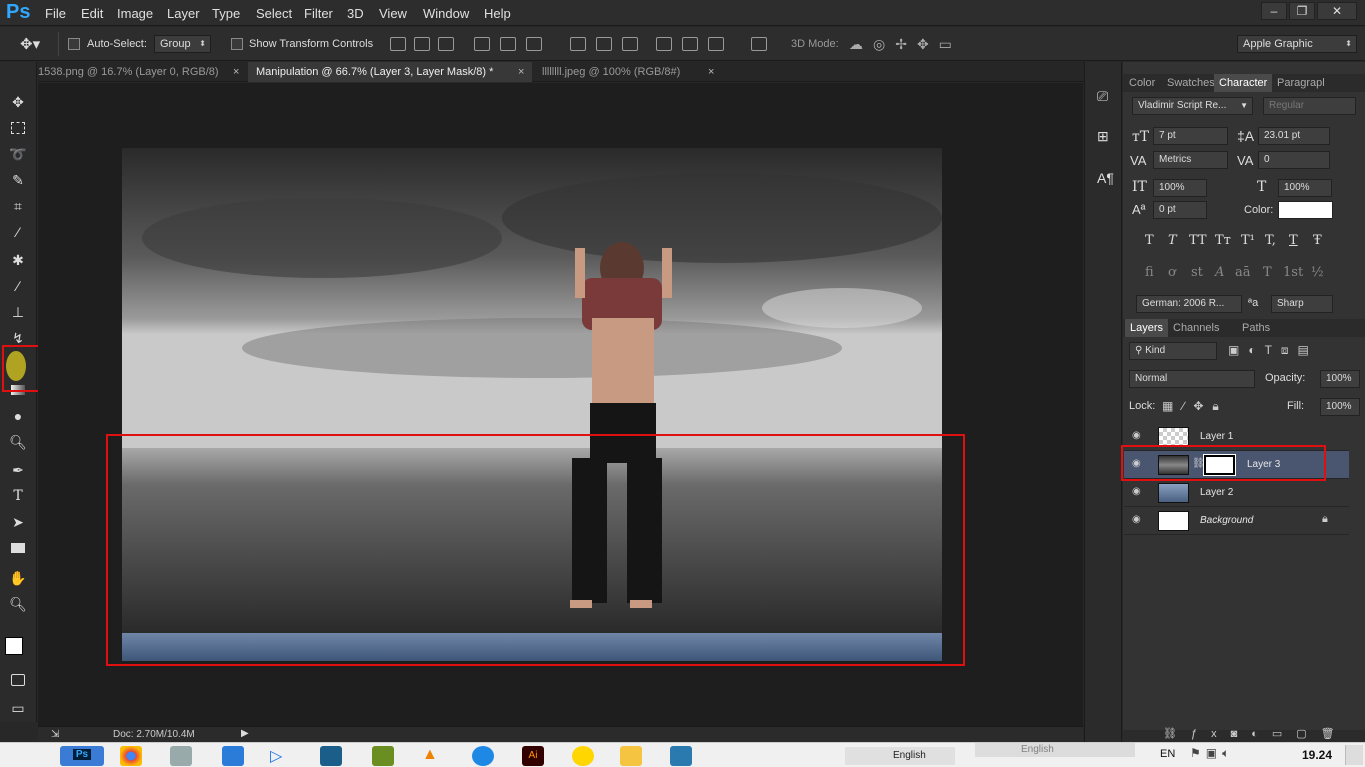  What do you see at coordinates (1302, 304) in the screenshot?
I see `antialias-dropdown: Sharp` at bounding box center [1302, 304].